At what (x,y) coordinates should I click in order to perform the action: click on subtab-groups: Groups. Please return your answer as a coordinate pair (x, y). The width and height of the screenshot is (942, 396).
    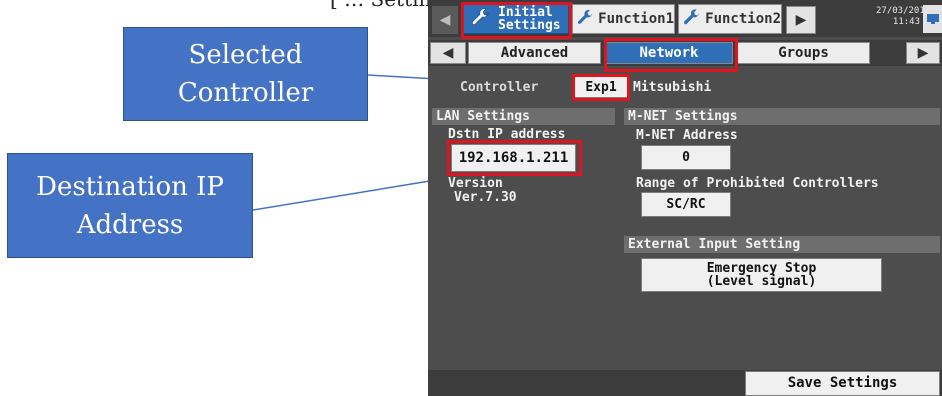
    Looking at the image, I should click on (803, 53).